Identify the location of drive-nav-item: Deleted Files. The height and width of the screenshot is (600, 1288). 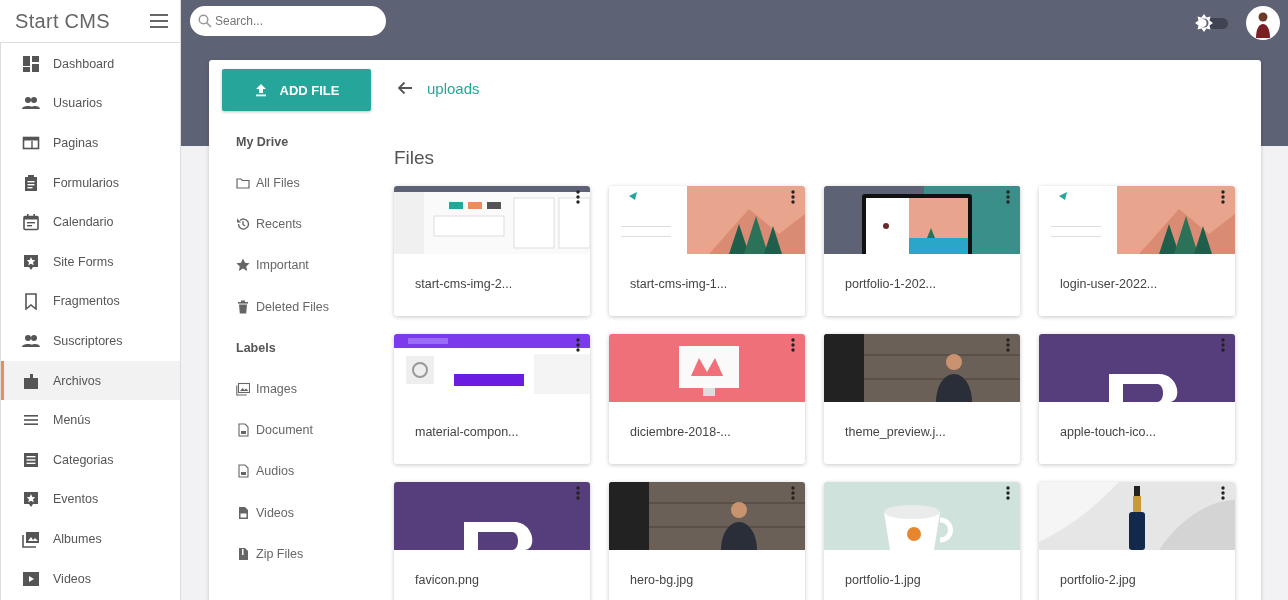
(301, 306).